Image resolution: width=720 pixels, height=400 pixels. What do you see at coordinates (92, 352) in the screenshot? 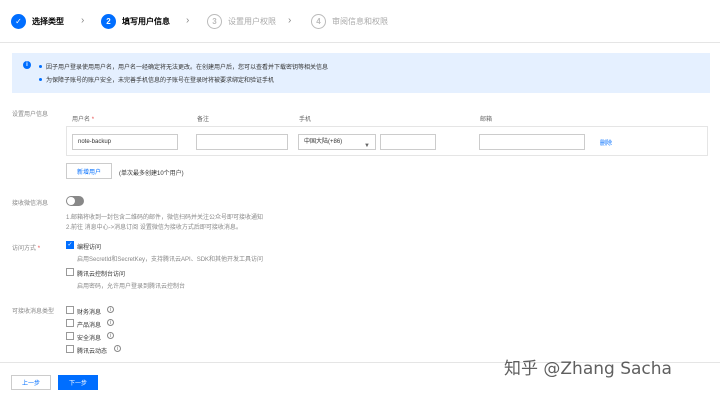
I see `cloud-news-label: 腾讯云动态` at bounding box center [92, 352].